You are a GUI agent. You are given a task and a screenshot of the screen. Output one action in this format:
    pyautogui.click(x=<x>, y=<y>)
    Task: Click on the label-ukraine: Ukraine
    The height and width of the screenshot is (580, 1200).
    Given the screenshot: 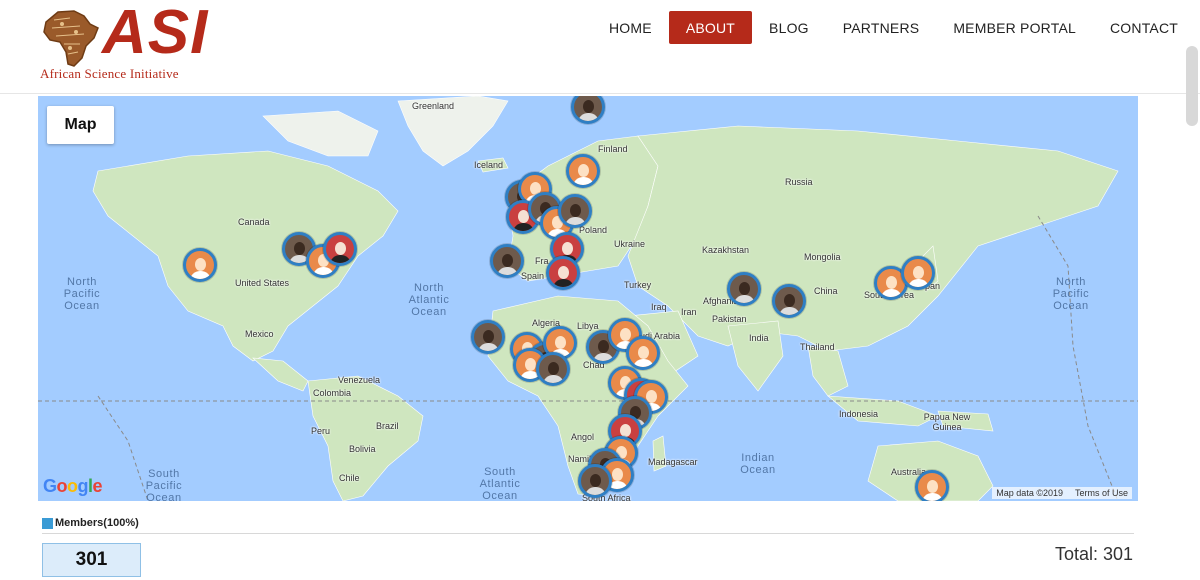 What is the action you would take?
    pyautogui.click(x=630, y=244)
    